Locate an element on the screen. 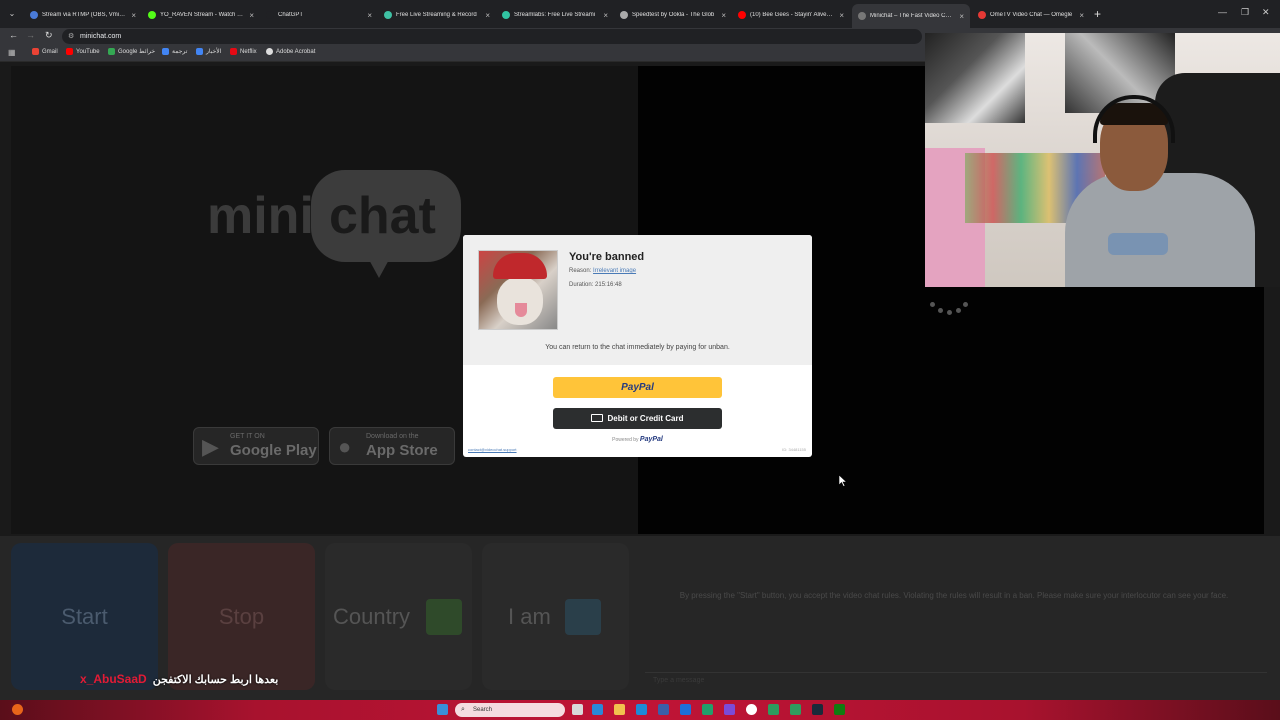 The width and height of the screenshot is (1280, 720). tab-streamlabs: Streamlabs: Free Live Streami × is located at coordinates (555, 15).